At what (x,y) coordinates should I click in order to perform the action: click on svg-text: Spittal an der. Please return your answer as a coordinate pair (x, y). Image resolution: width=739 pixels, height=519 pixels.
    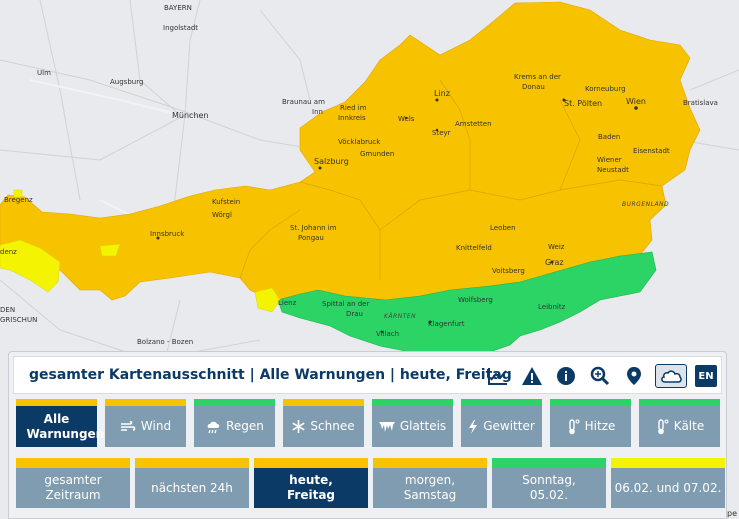
    Looking at the image, I should click on (345, 304).